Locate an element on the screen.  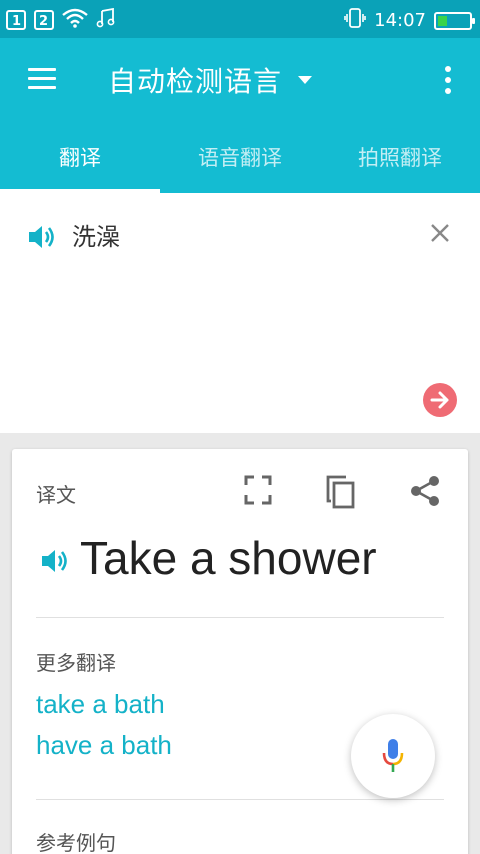
clock: 14:07 is located at coordinates (400, 20).